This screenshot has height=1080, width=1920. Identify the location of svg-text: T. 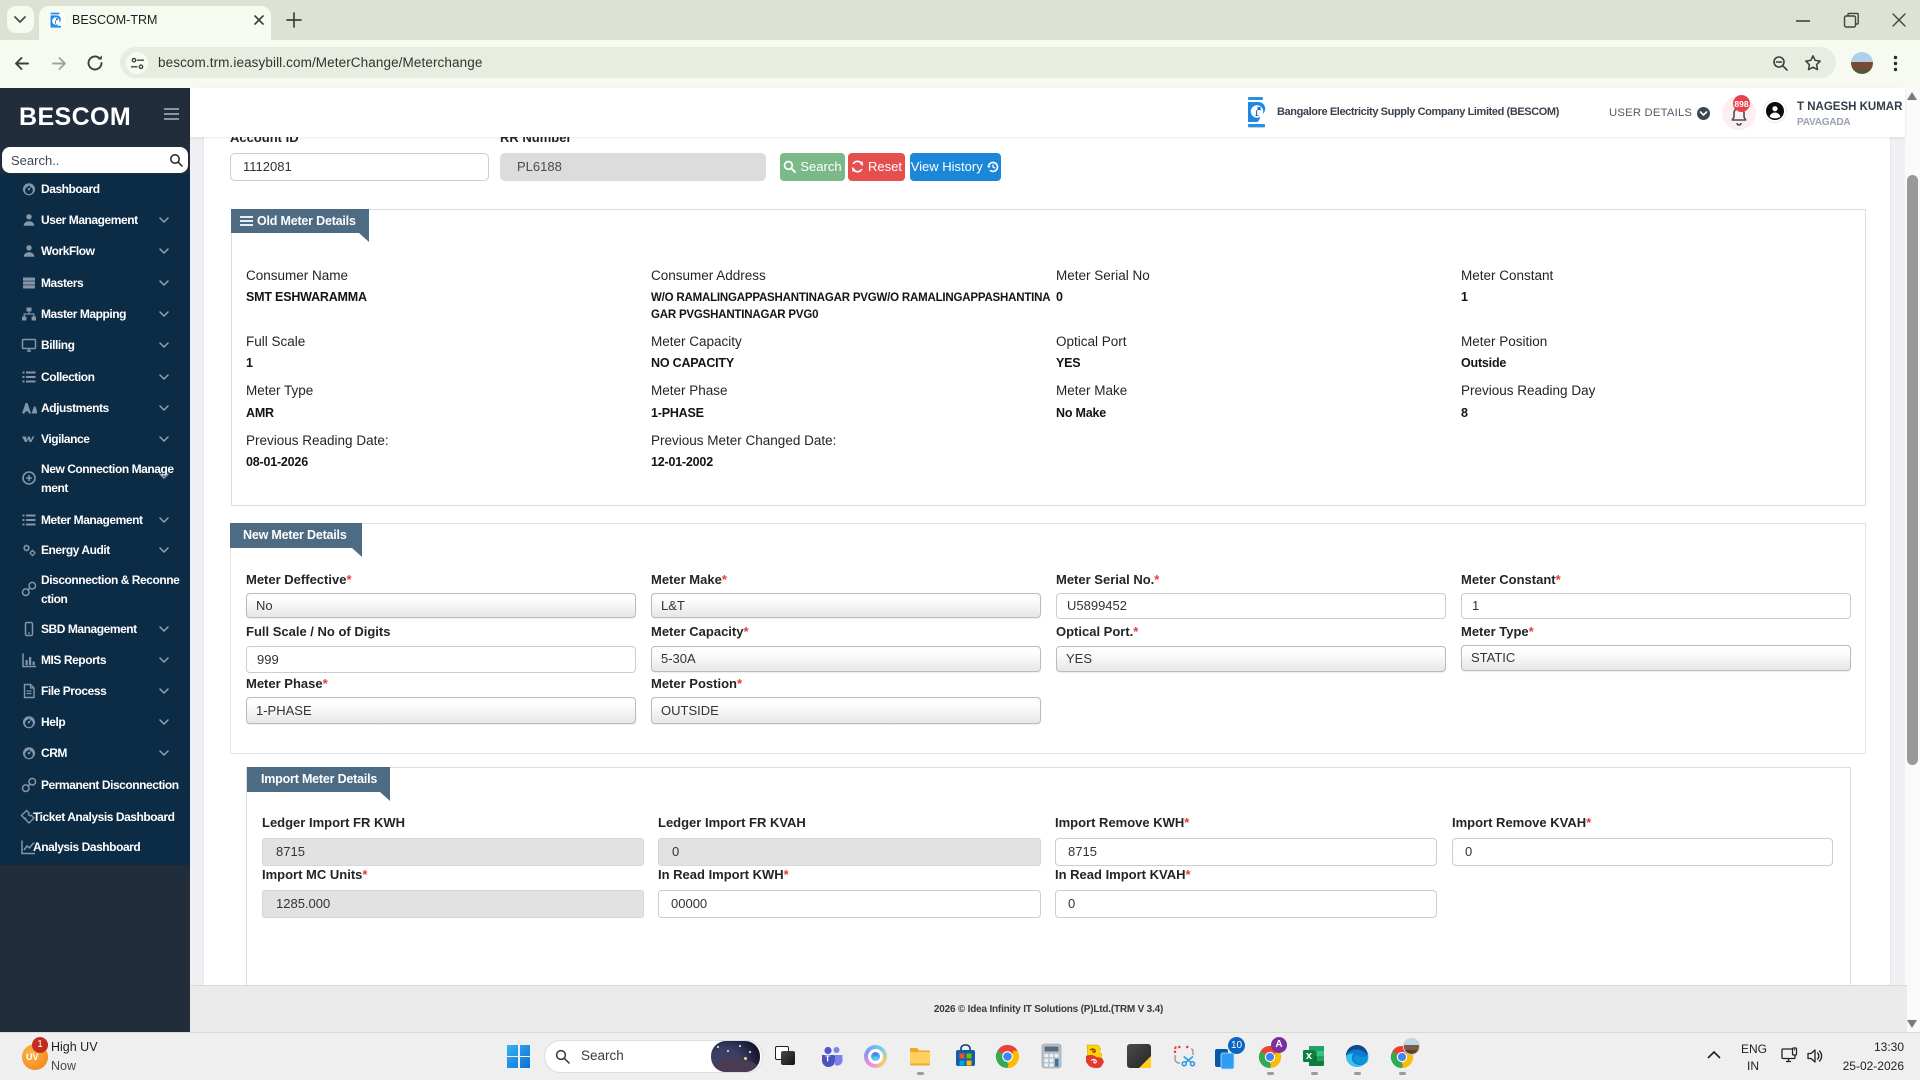
(828, 1059).